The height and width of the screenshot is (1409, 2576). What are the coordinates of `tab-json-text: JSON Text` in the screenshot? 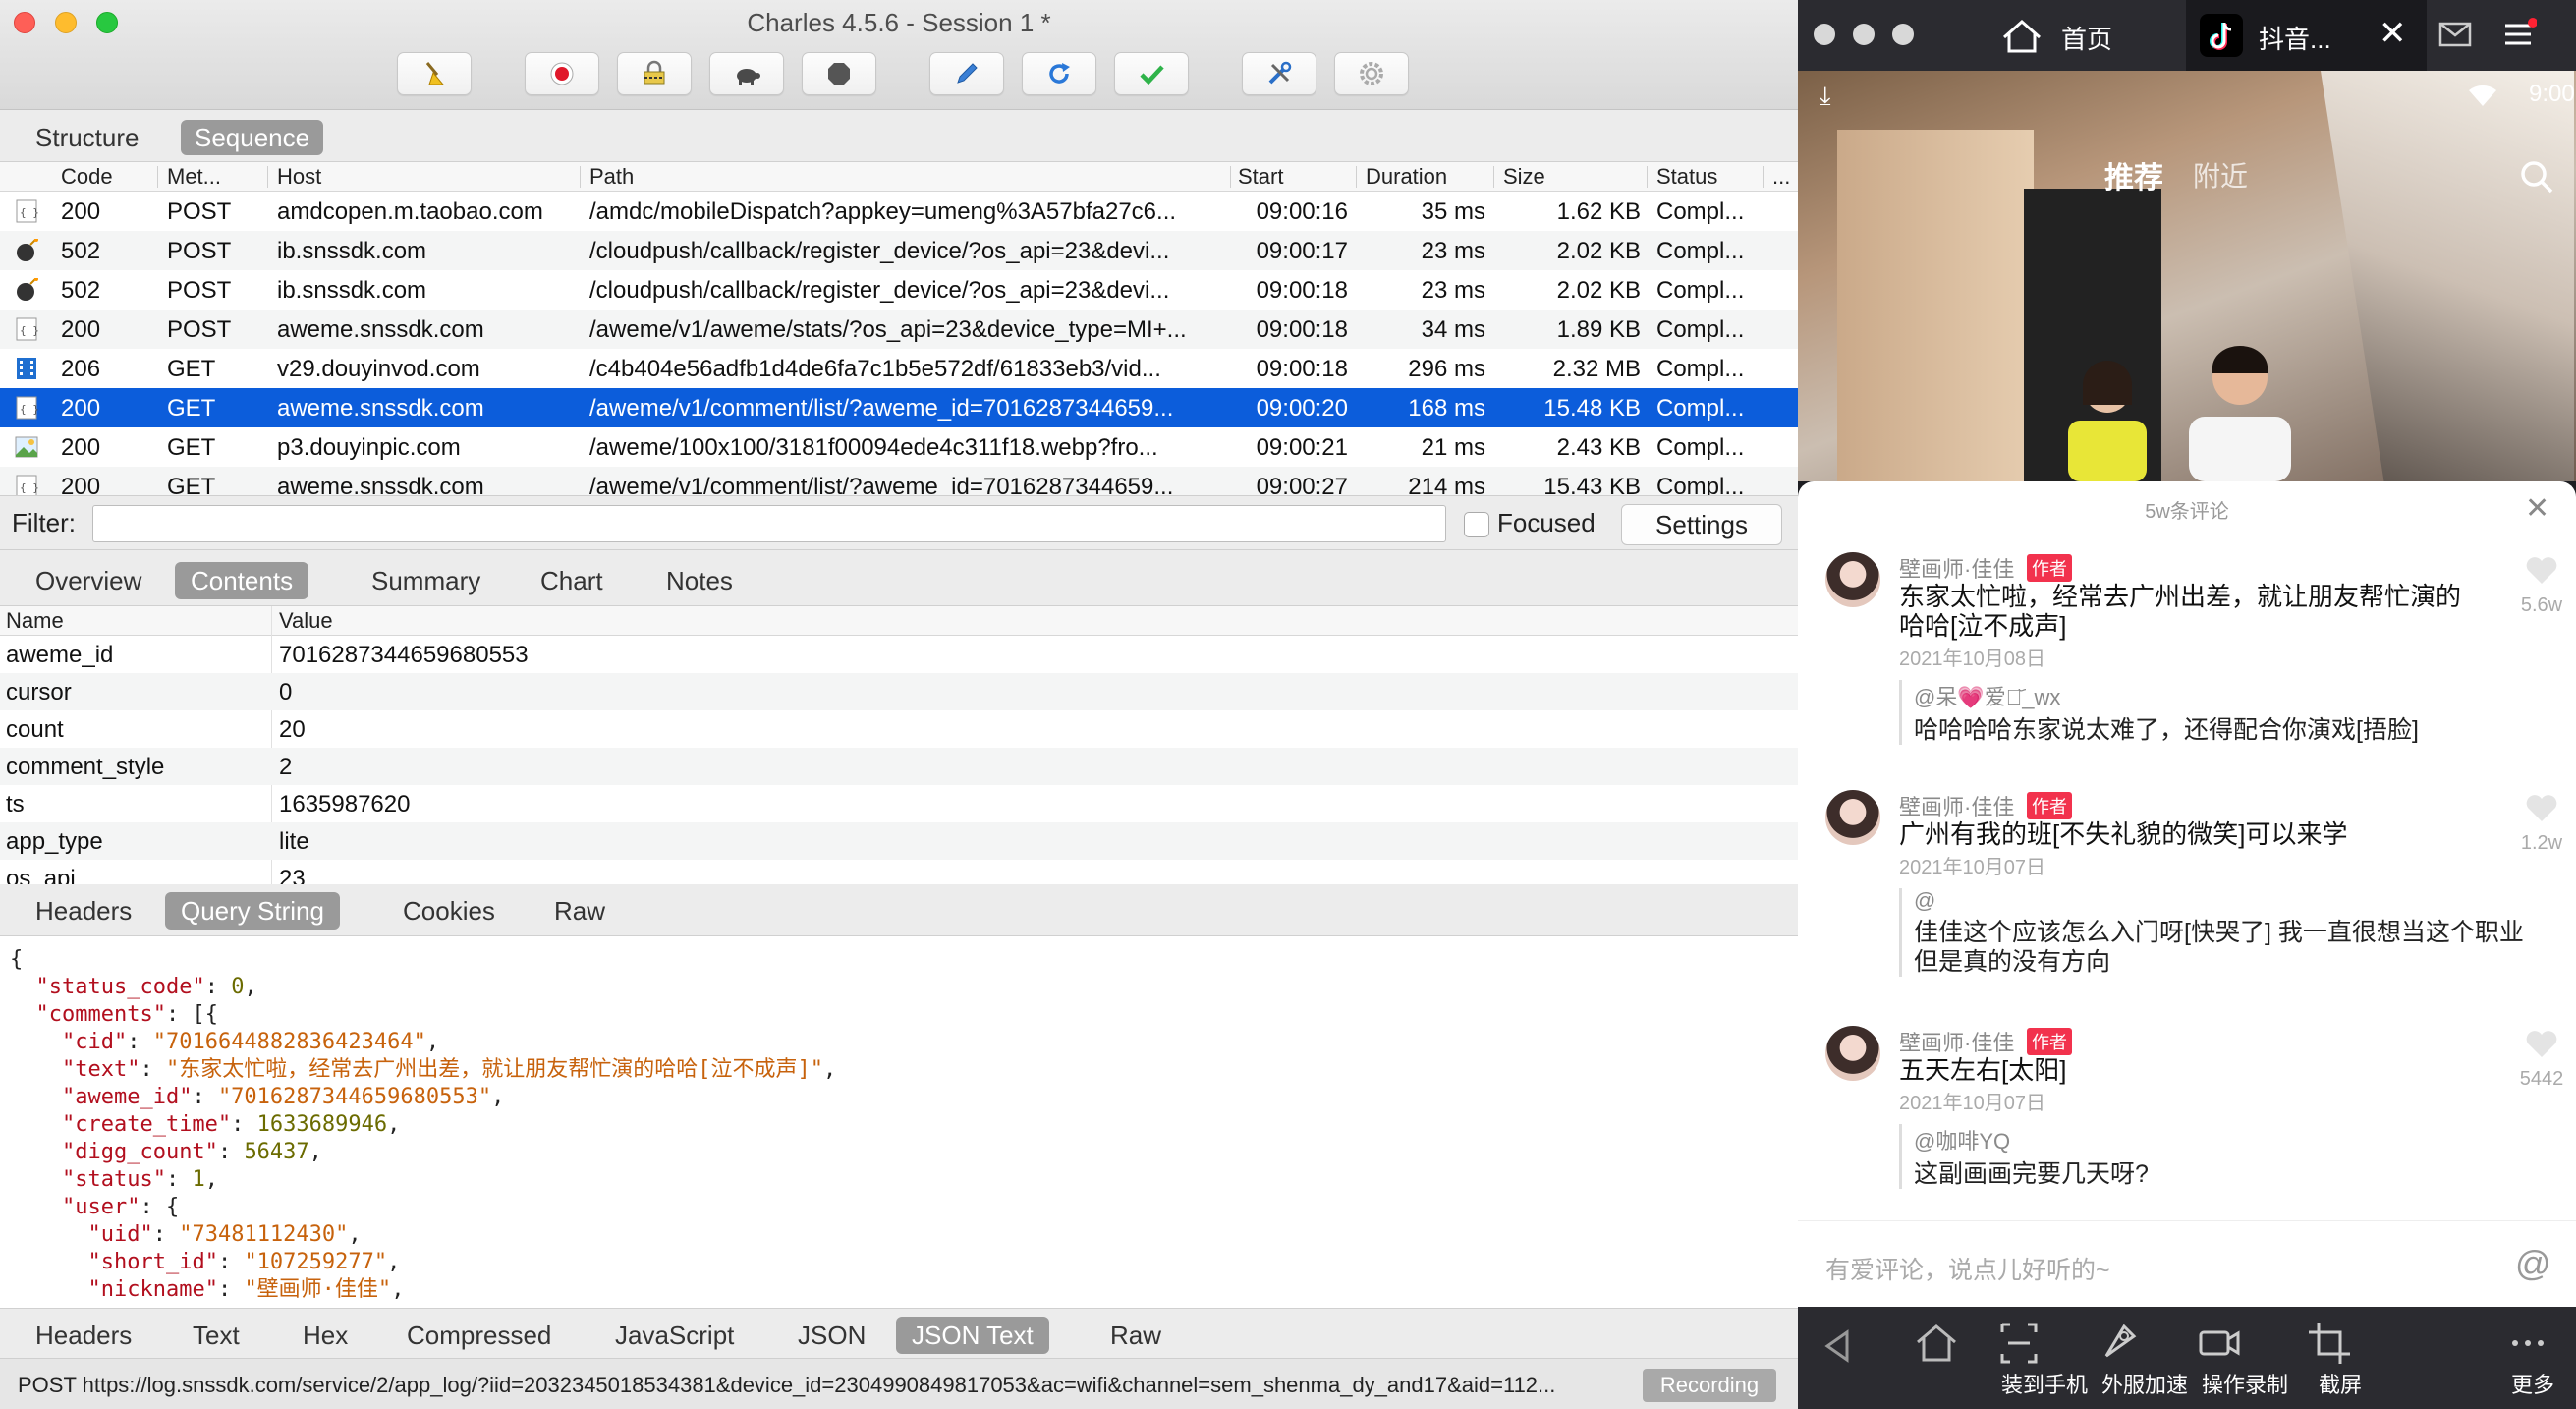 It's located at (972, 1335).